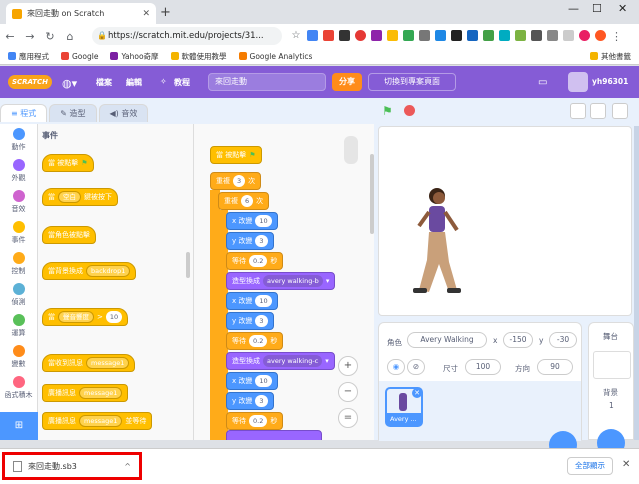 Image resolution: width=639 pixels, height=484 pixels. Describe the element at coordinates (409, 110) in the screenshot. I see `stop-icon` at that location.